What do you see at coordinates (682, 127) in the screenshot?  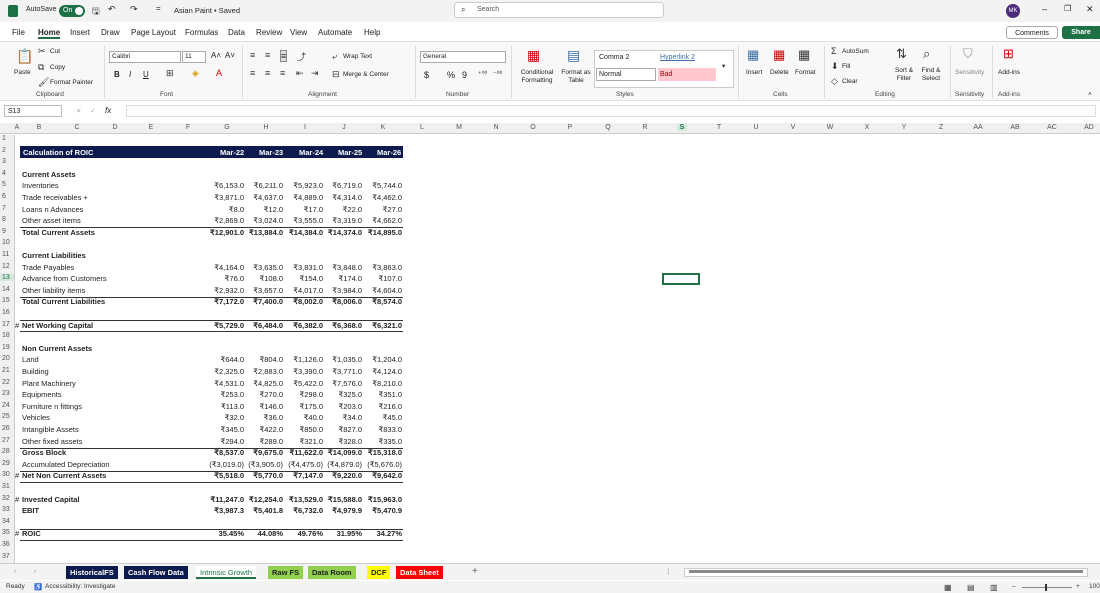 I see `column-header: S` at bounding box center [682, 127].